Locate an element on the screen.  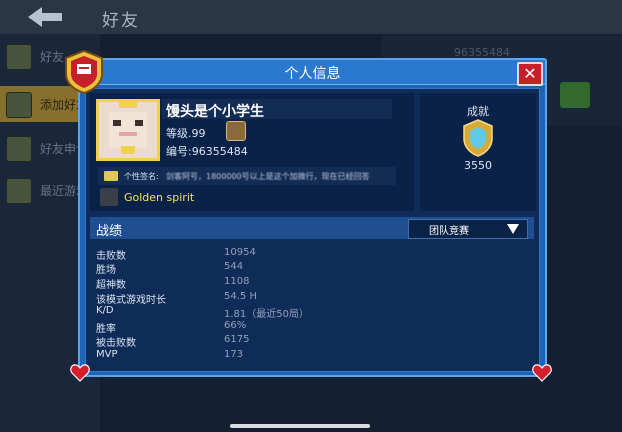
stat-label: K/D is located at coordinates (105, 310).